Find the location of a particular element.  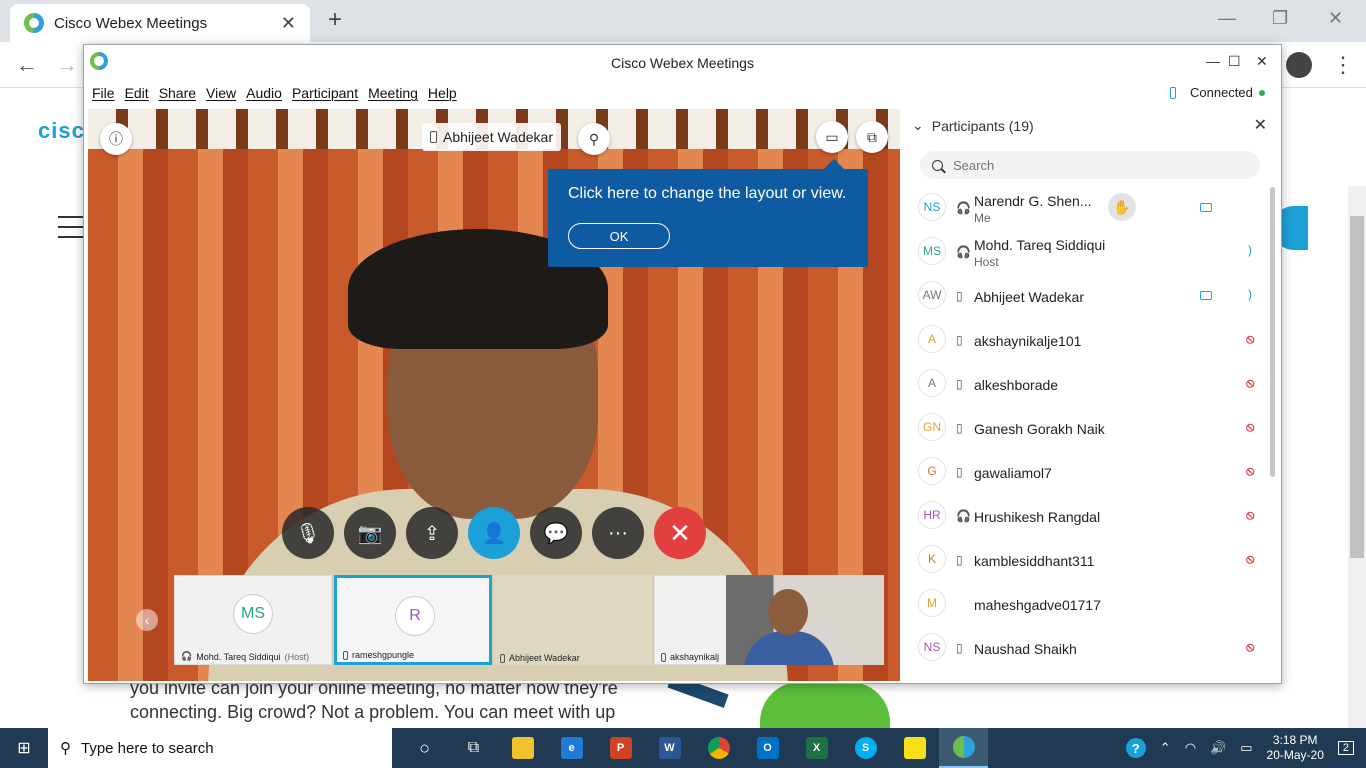

avatar: A is located at coordinates (932, 383).